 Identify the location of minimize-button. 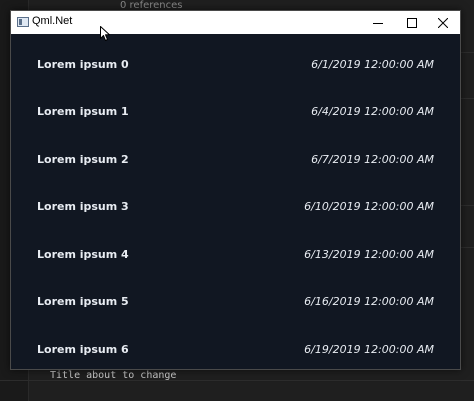
(378, 22).